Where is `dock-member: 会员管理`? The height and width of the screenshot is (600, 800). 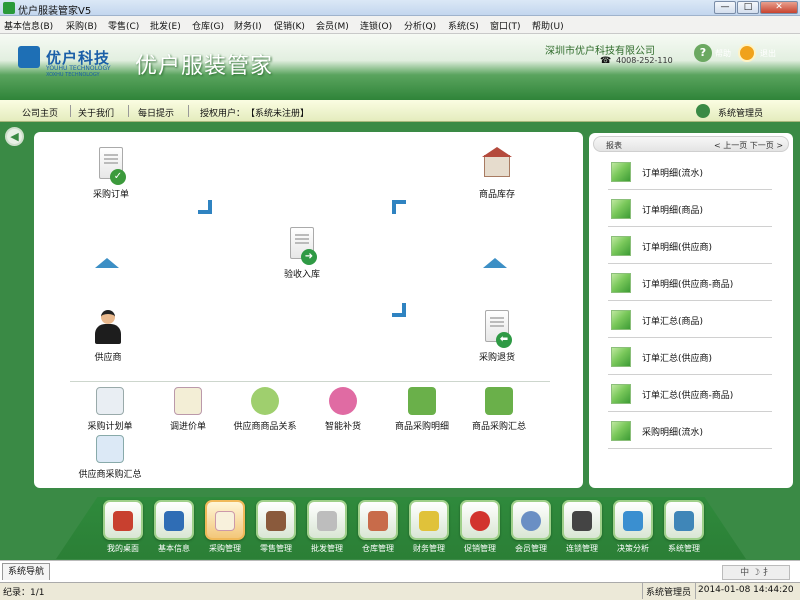 dock-member: 会员管理 is located at coordinates (531, 527).